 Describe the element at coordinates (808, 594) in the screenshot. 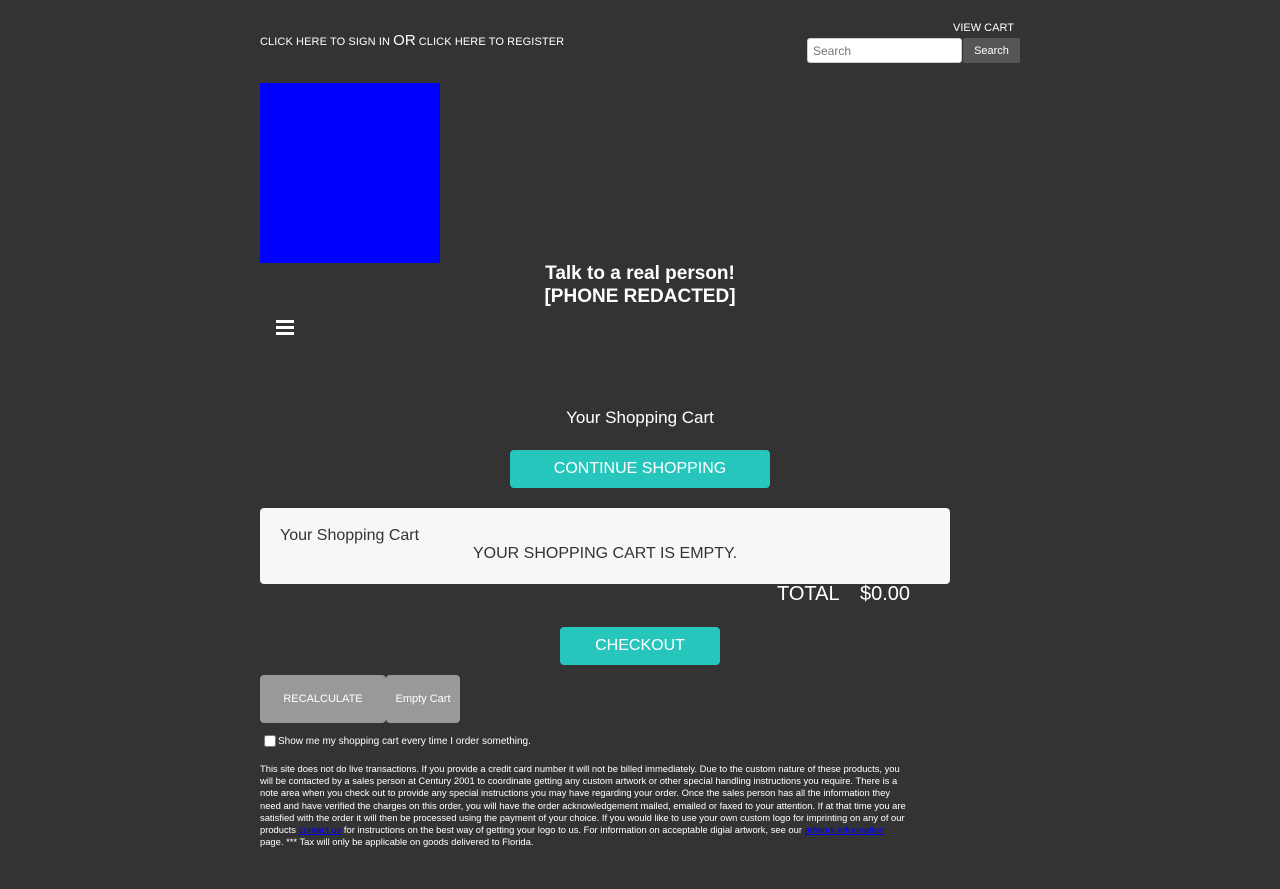

I see `total-label: TOTAL` at that location.